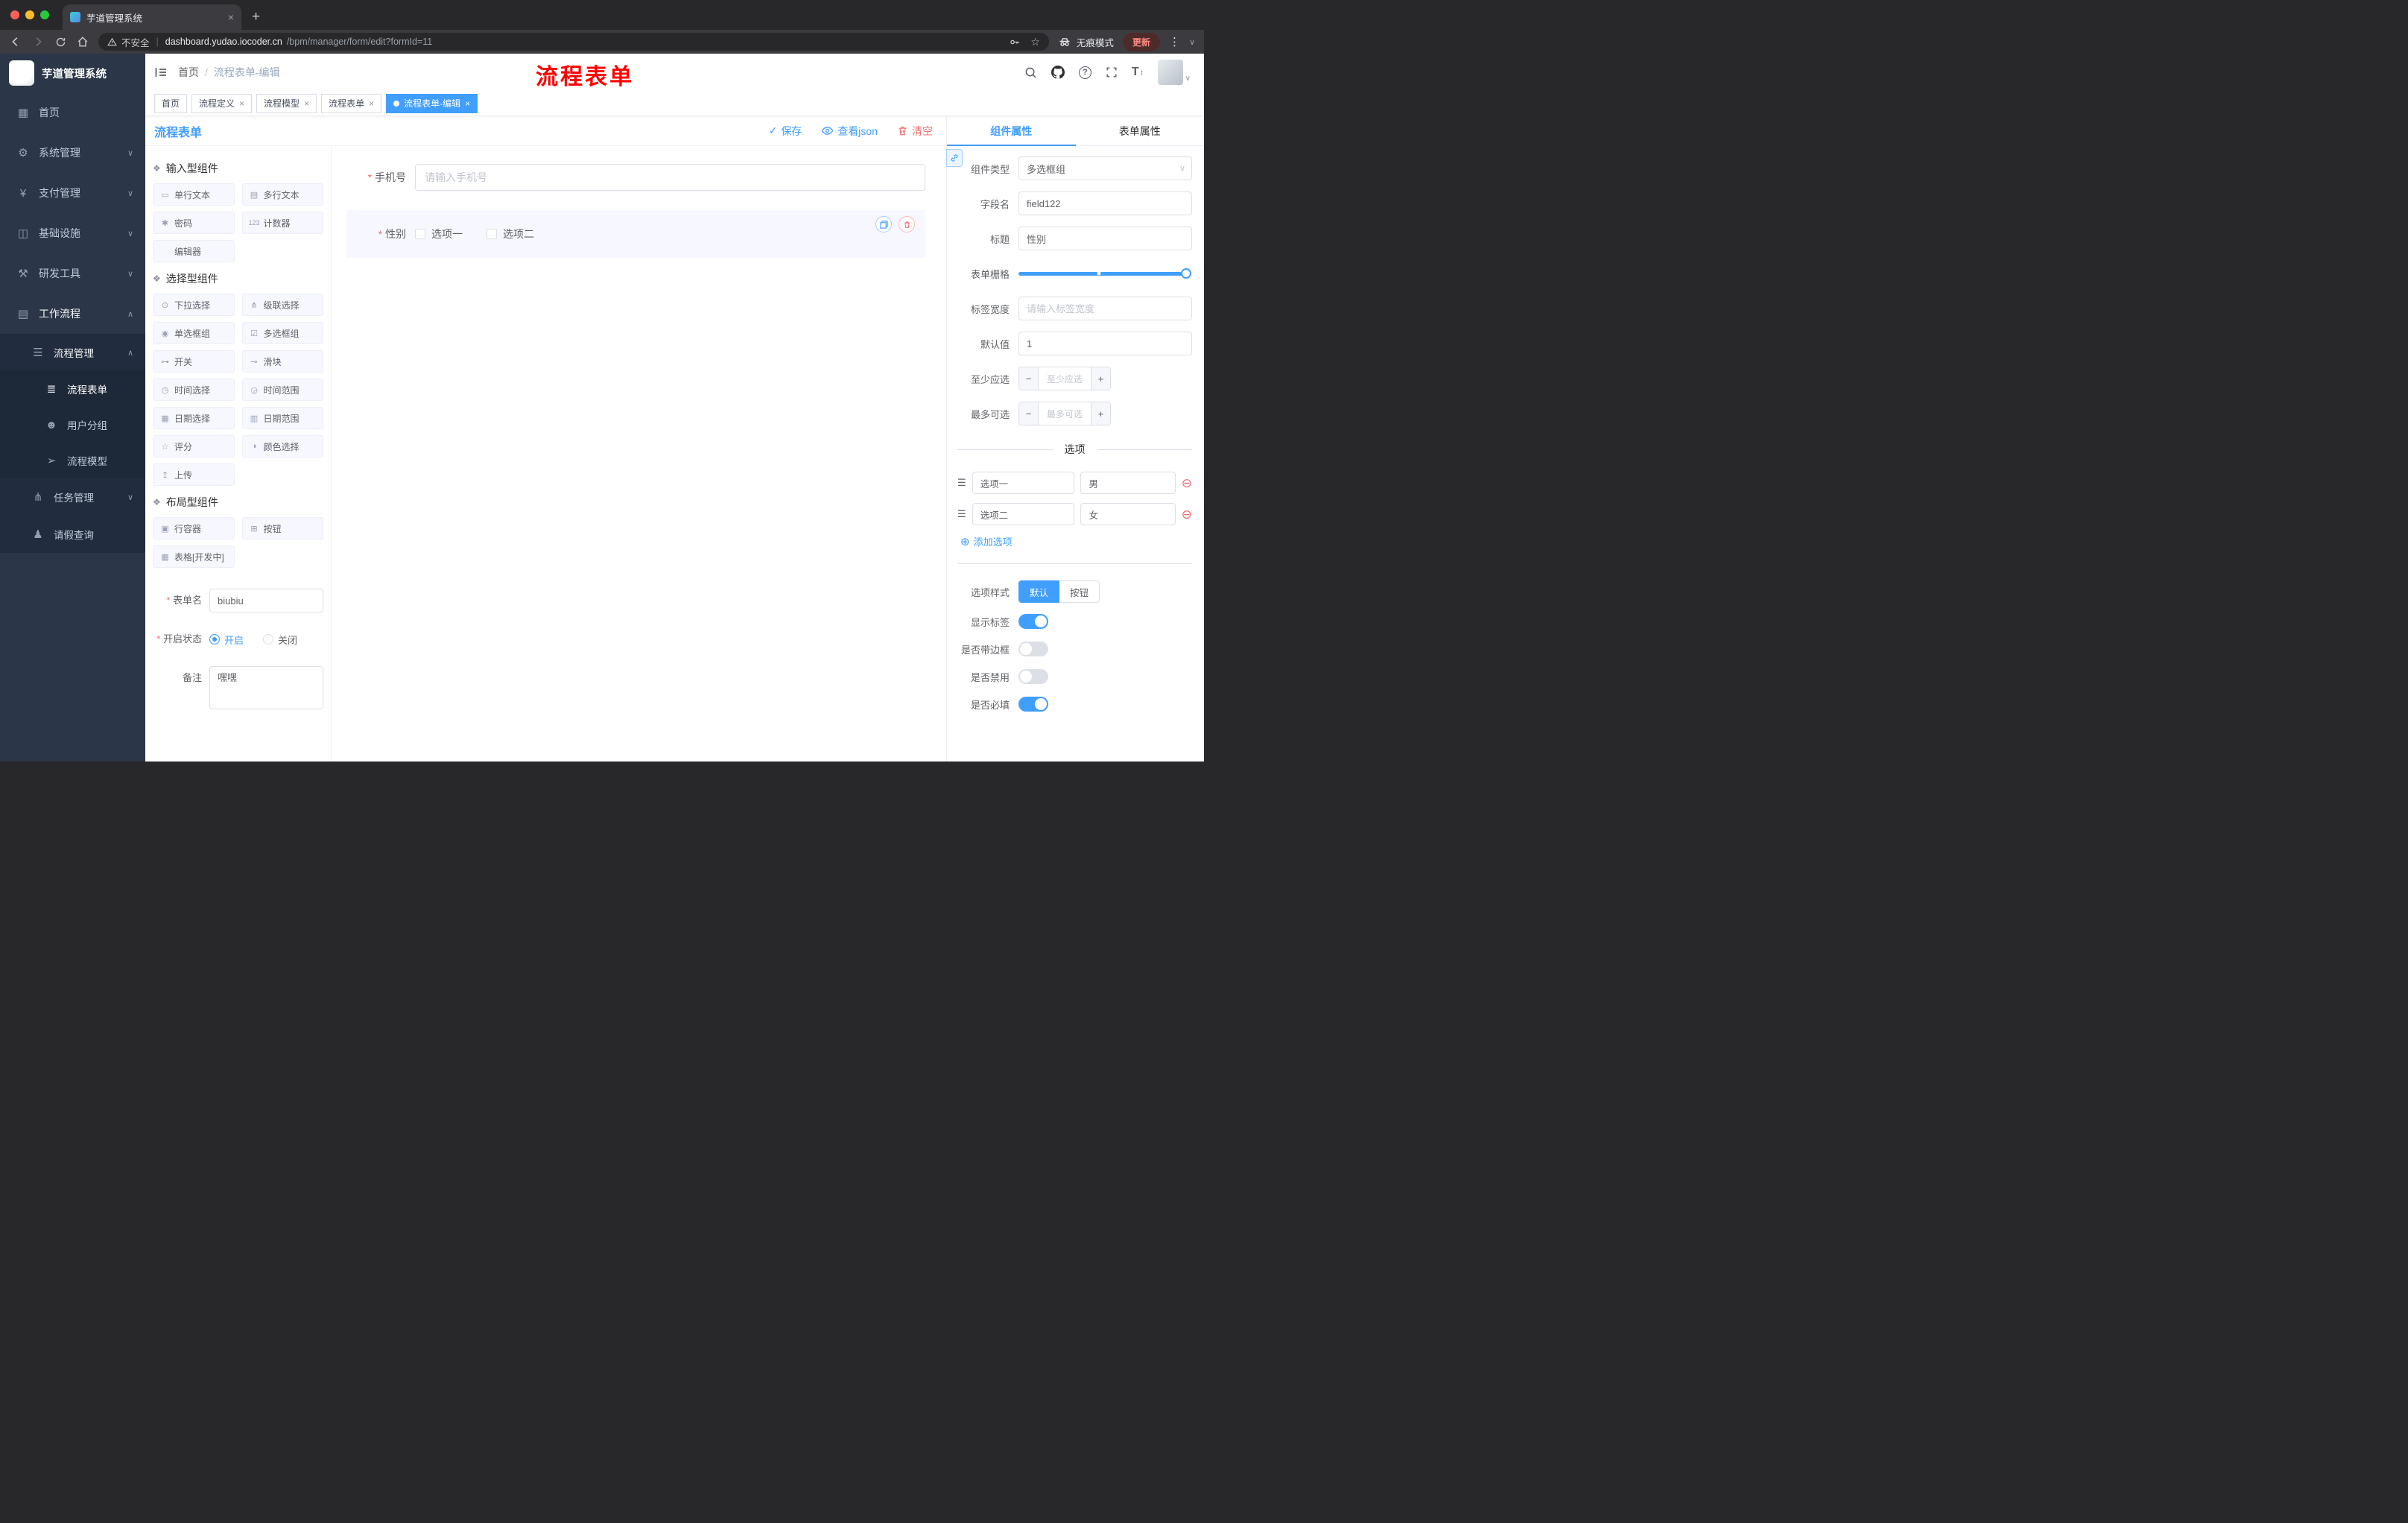 The width and height of the screenshot is (2408, 1523). What do you see at coordinates (72, 153) in the screenshot?
I see `sidebar-item-system: ⚙ 系统管理 ∨` at bounding box center [72, 153].